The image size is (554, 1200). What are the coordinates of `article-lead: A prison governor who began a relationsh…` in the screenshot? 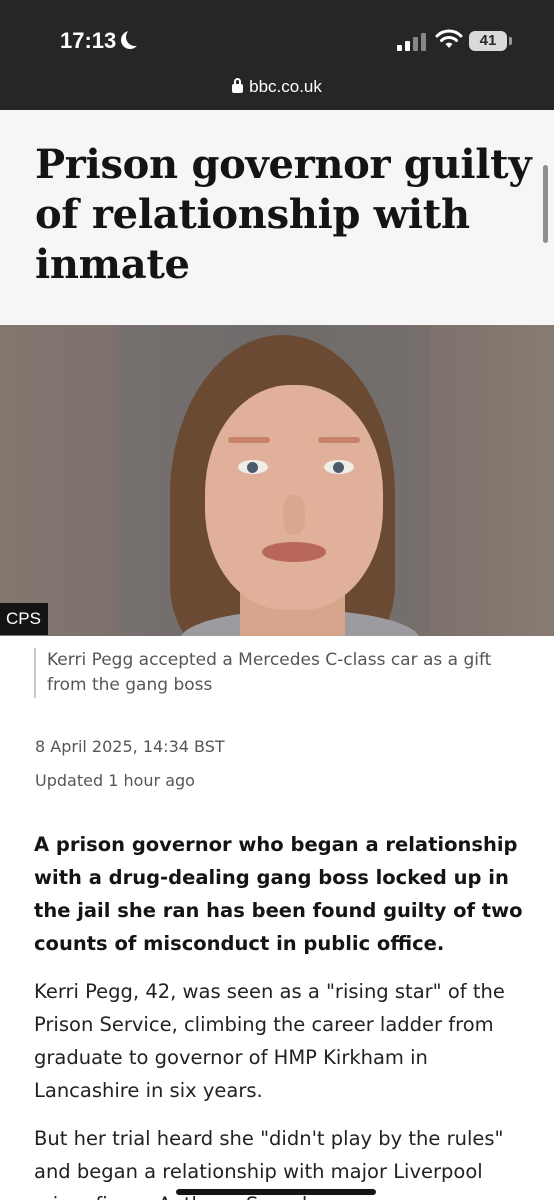 It's located at (278, 894).